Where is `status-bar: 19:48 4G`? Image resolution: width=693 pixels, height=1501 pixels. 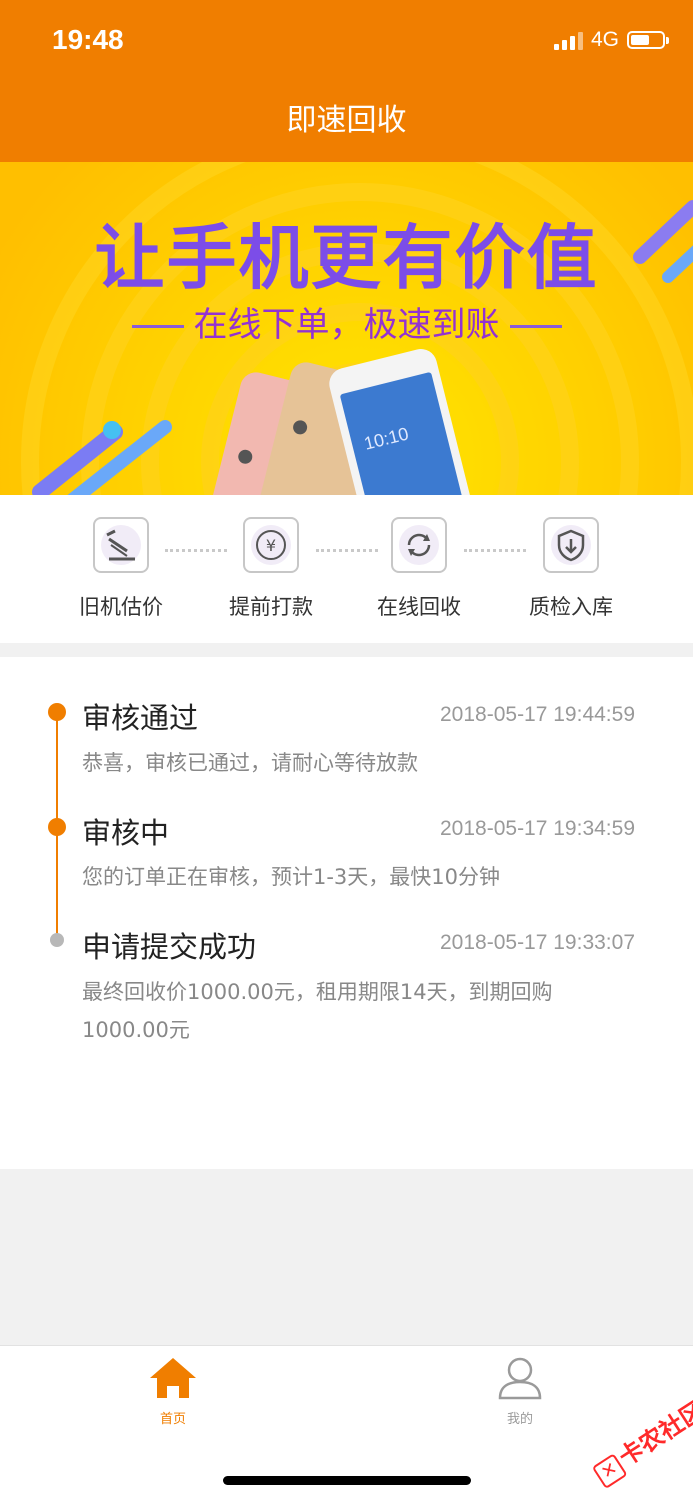
status-bar: 19:48 4G is located at coordinates (346, 40).